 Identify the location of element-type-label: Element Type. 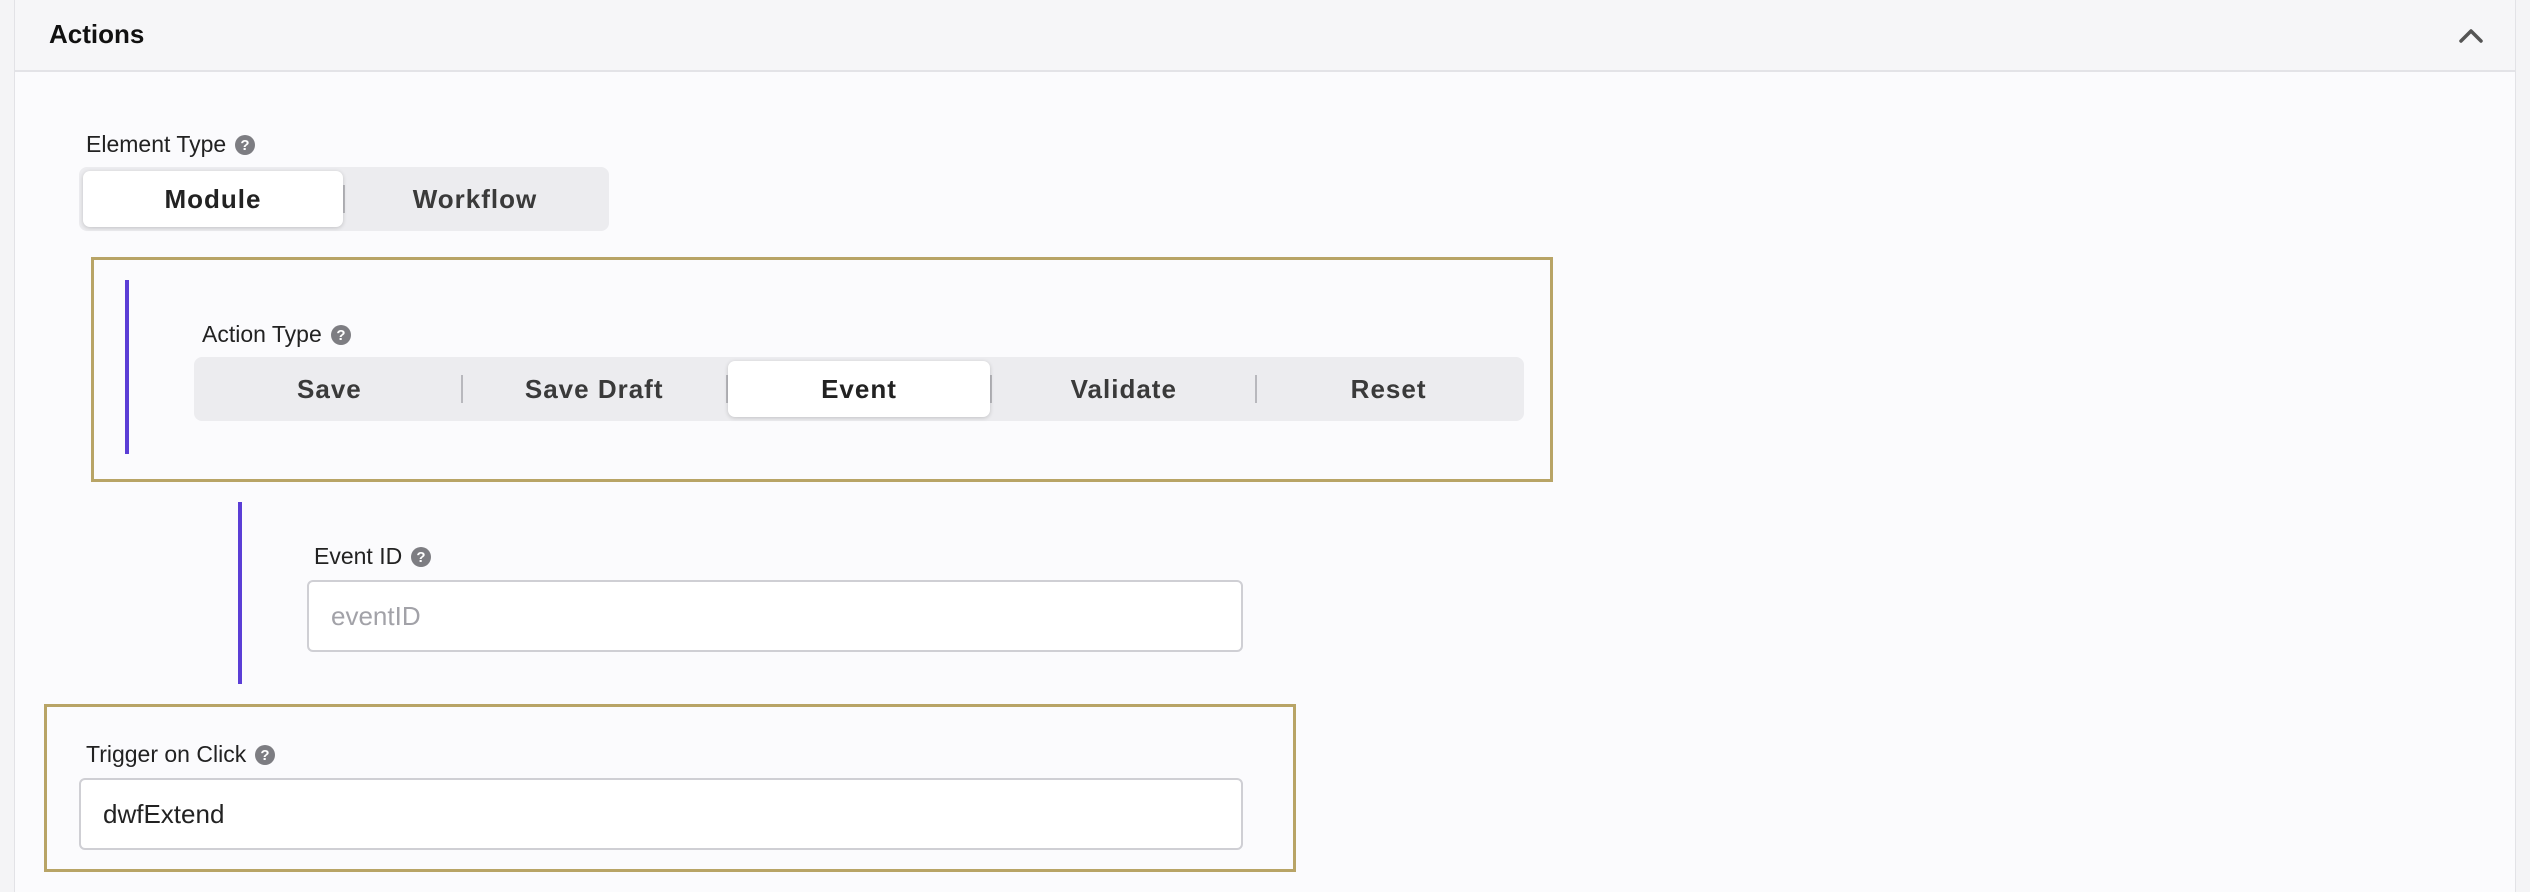
(156, 144).